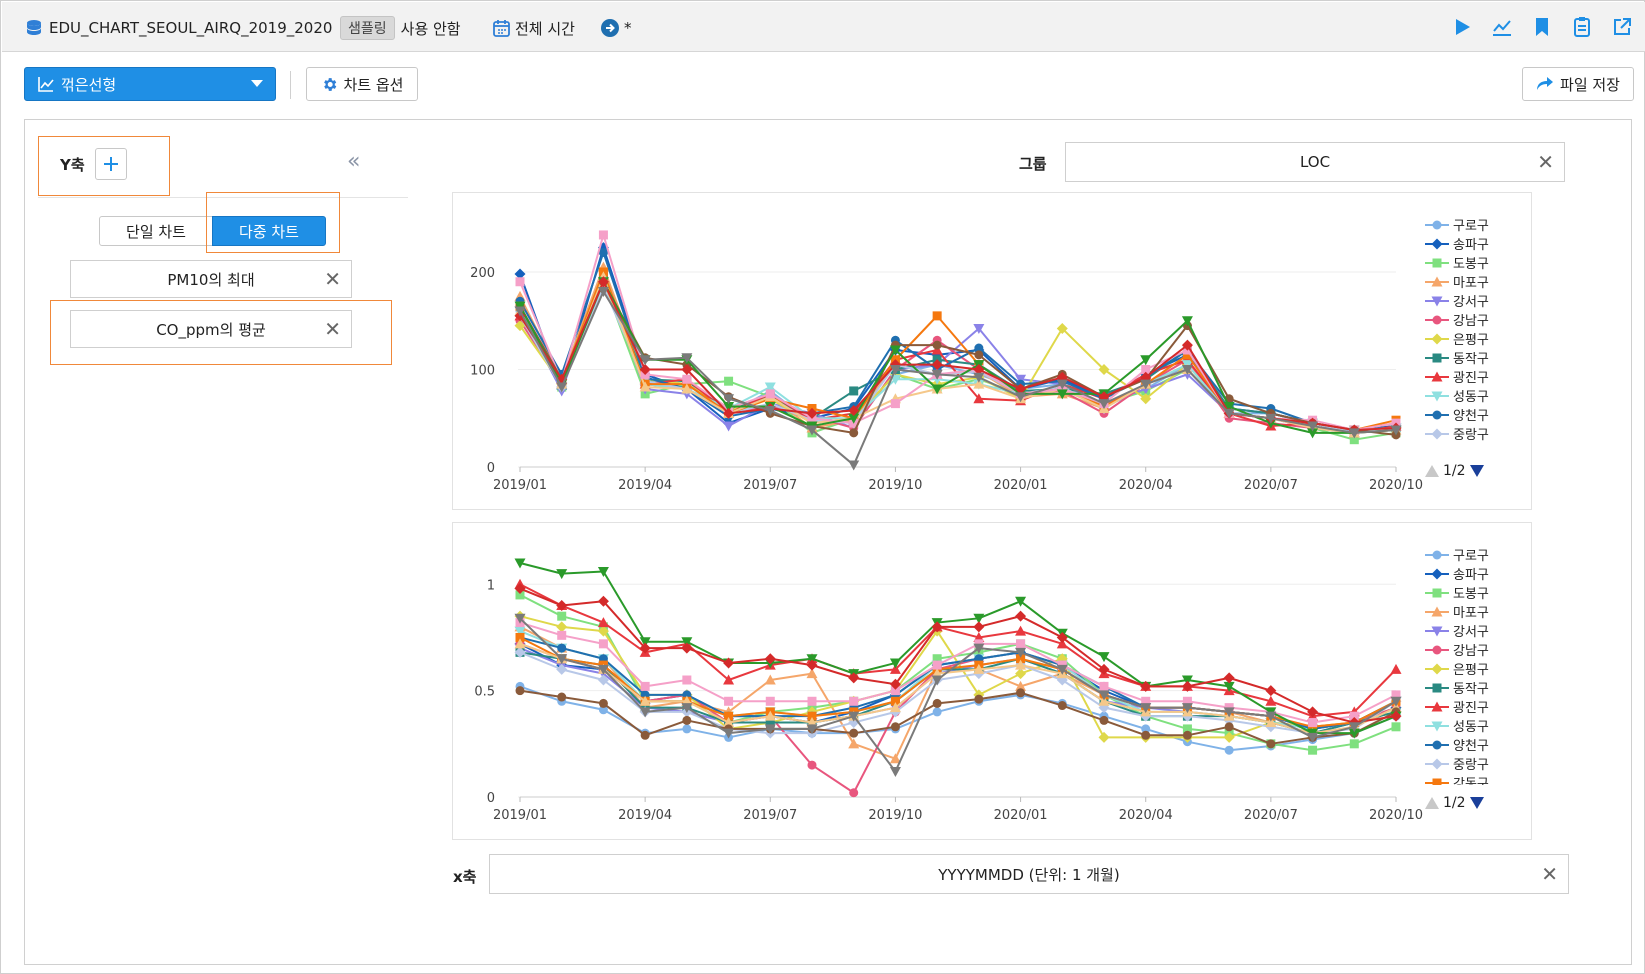 This screenshot has width=1645, height=974. I want to click on legend-label: 마포구, so click(1471, 613).